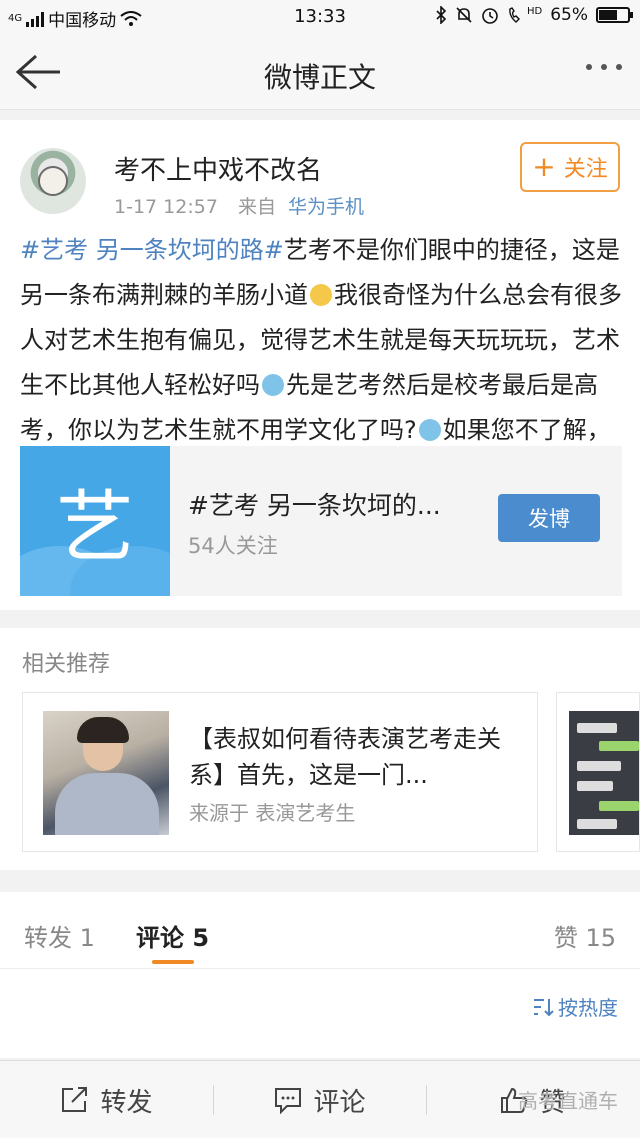 The height and width of the screenshot is (1138, 640). What do you see at coordinates (172, 935) in the screenshot?
I see `tab-comment: 评论 5` at bounding box center [172, 935].